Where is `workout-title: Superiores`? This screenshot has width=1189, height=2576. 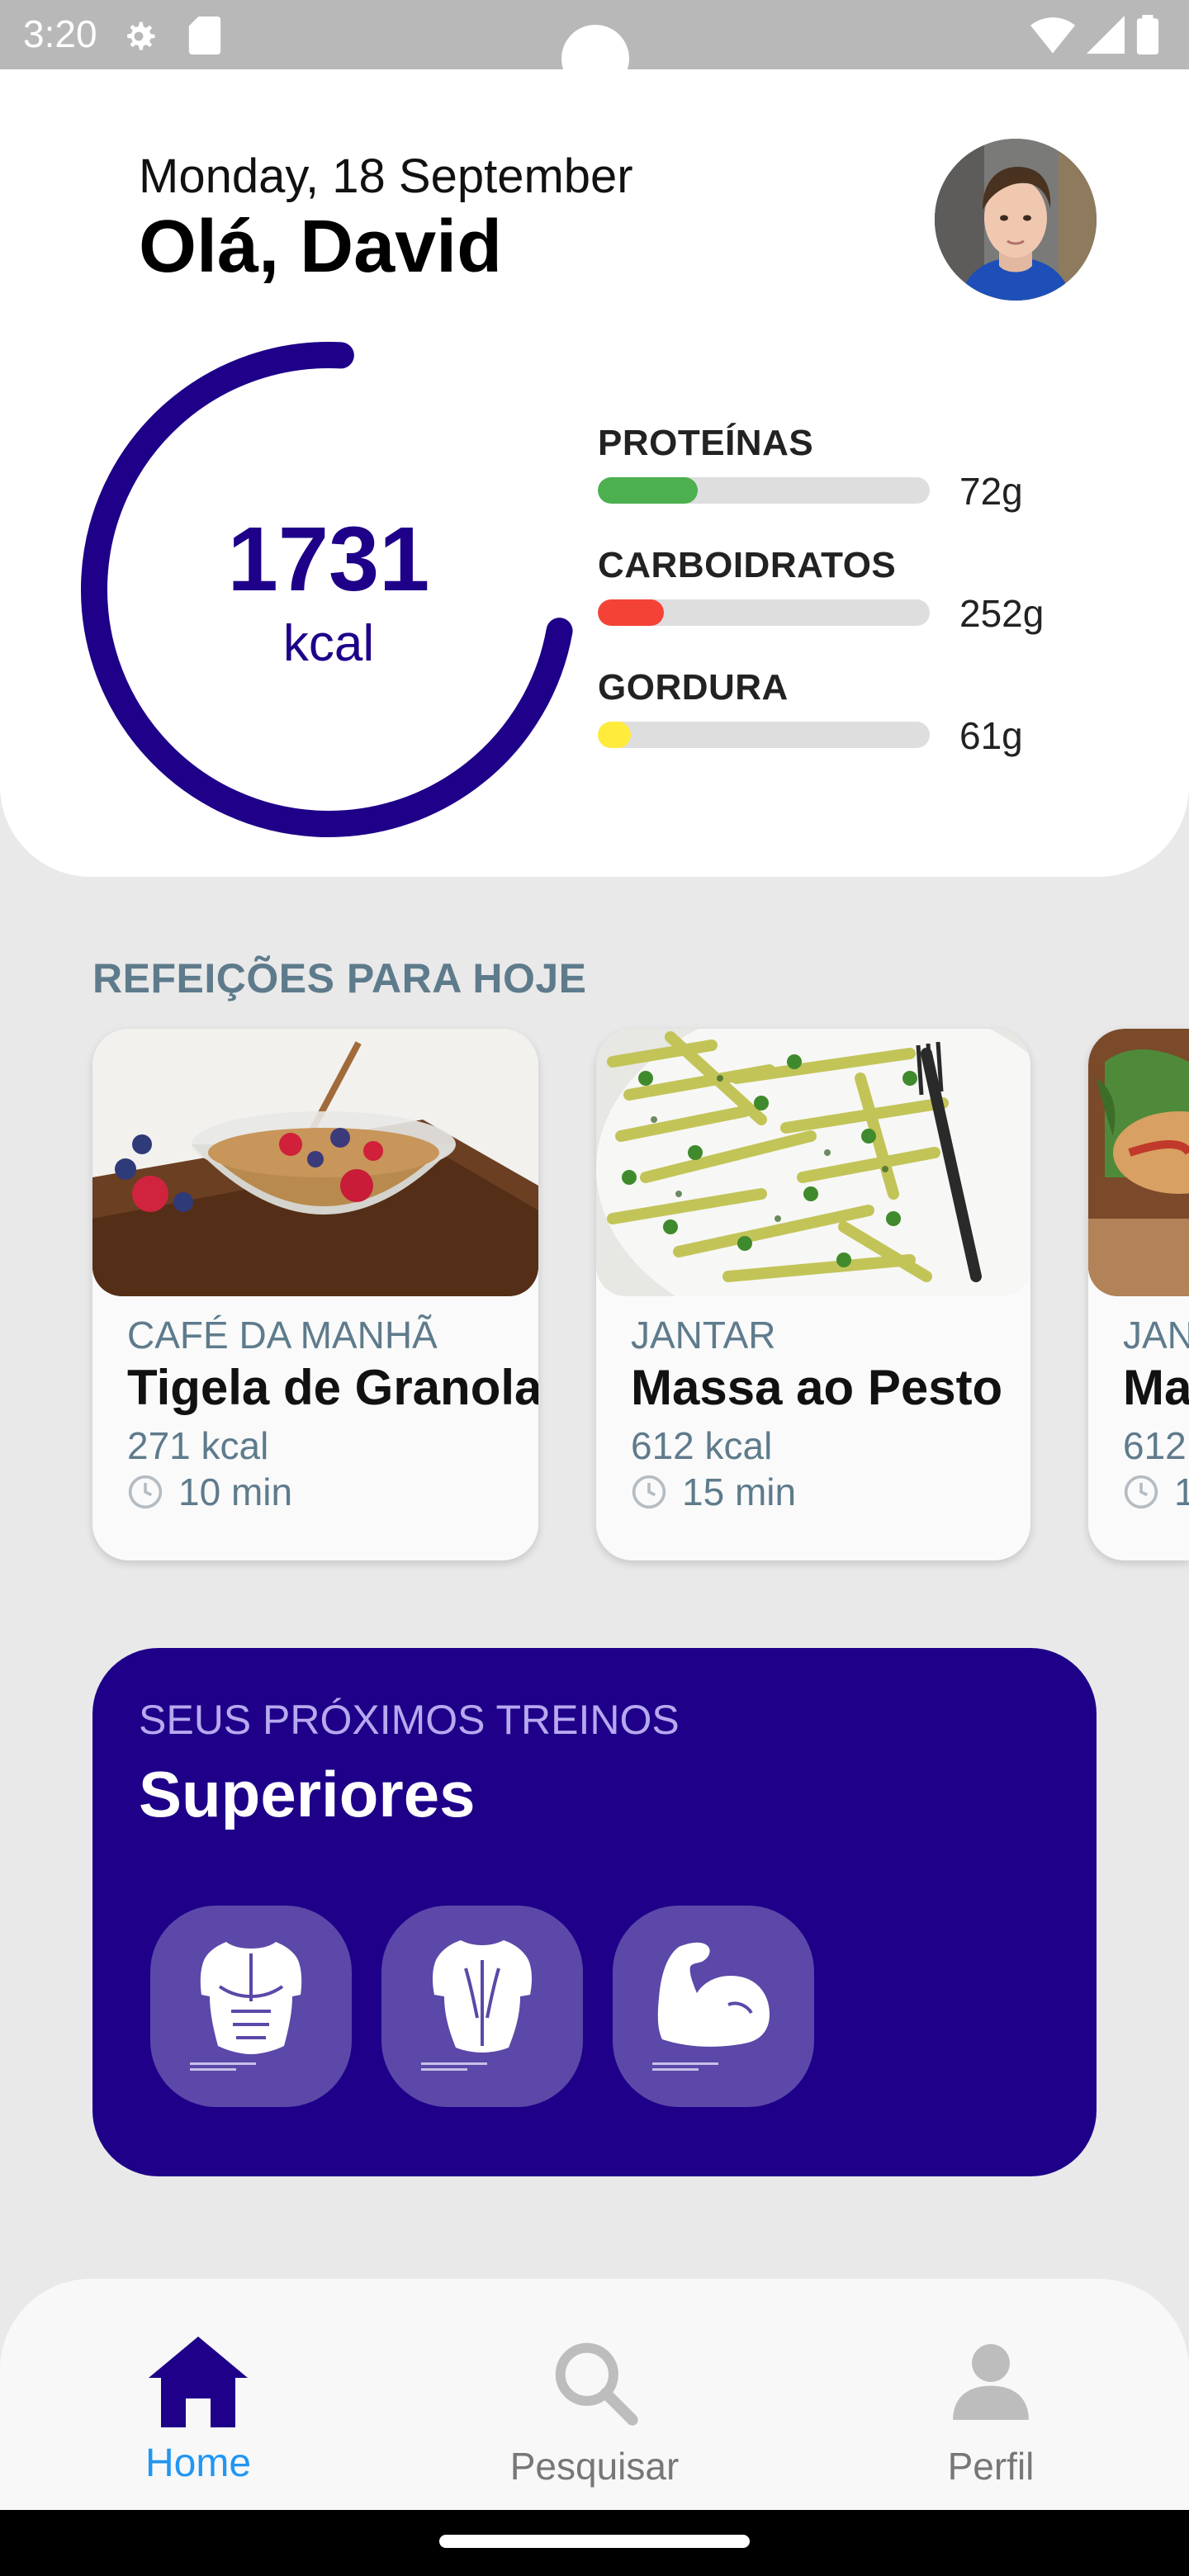
workout-title: Superiores is located at coordinates (307, 1794).